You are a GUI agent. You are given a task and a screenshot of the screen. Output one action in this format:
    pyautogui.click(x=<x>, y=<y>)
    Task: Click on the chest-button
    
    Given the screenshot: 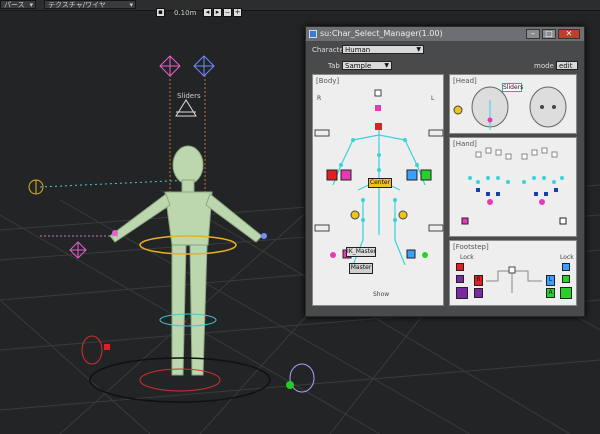 What is the action you would take?
    pyautogui.click(x=378, y=126)
    